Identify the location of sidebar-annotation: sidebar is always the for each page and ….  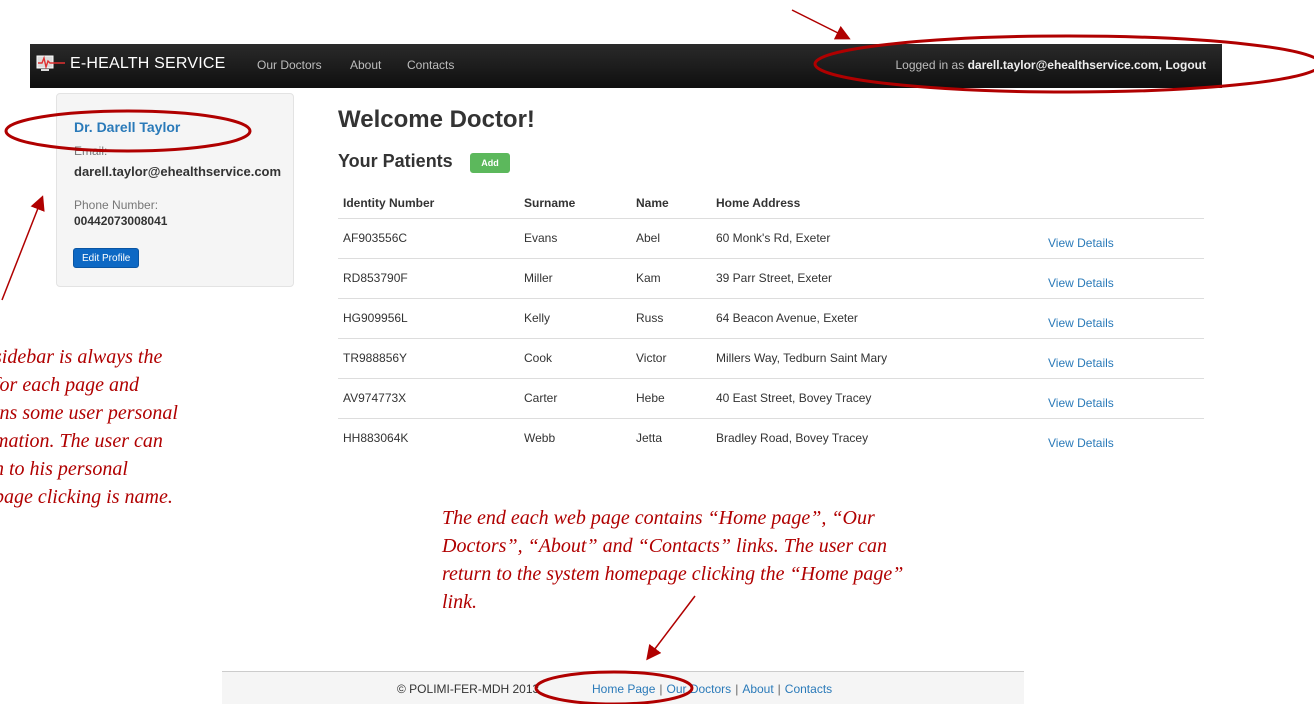
(131, 427).